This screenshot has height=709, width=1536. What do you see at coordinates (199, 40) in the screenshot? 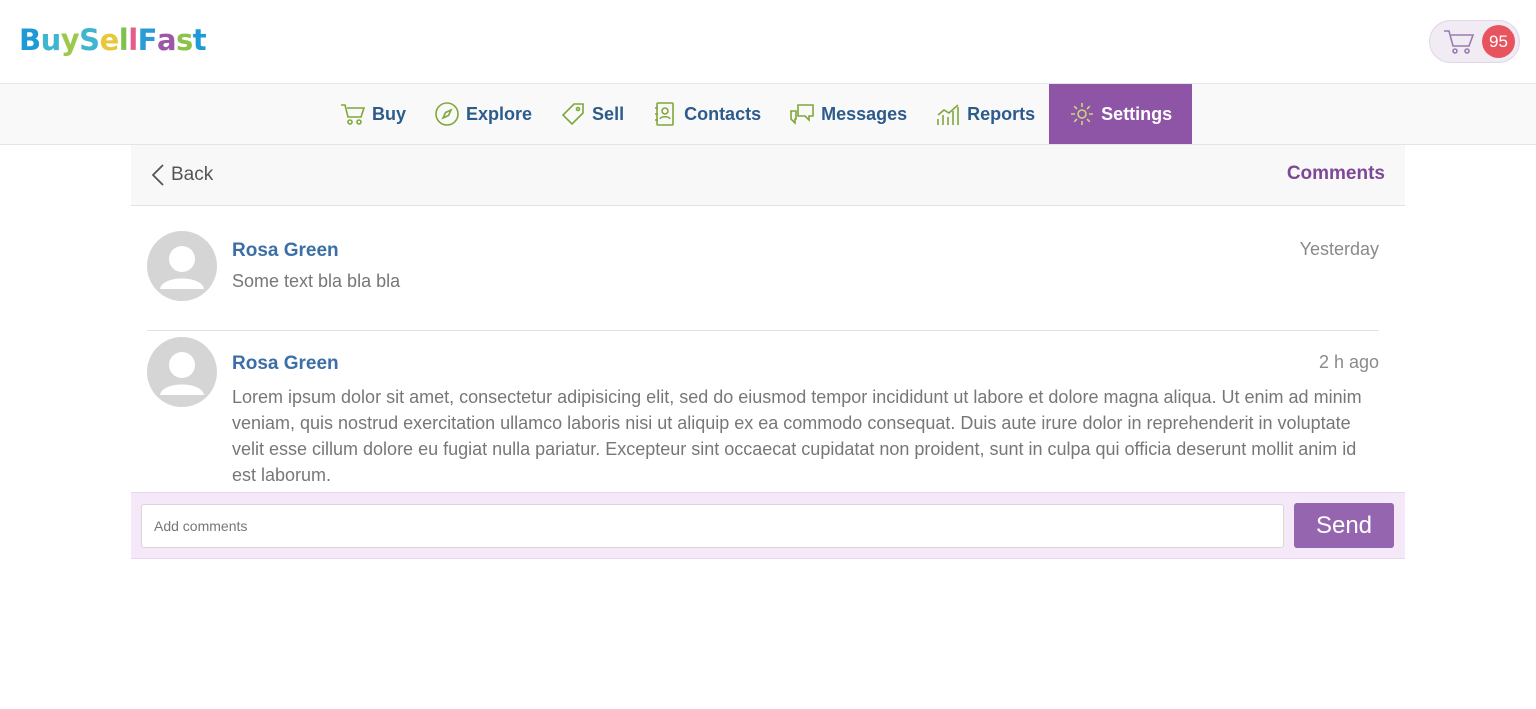
I see `logo-letter: t` at bounding box center [199, 40].